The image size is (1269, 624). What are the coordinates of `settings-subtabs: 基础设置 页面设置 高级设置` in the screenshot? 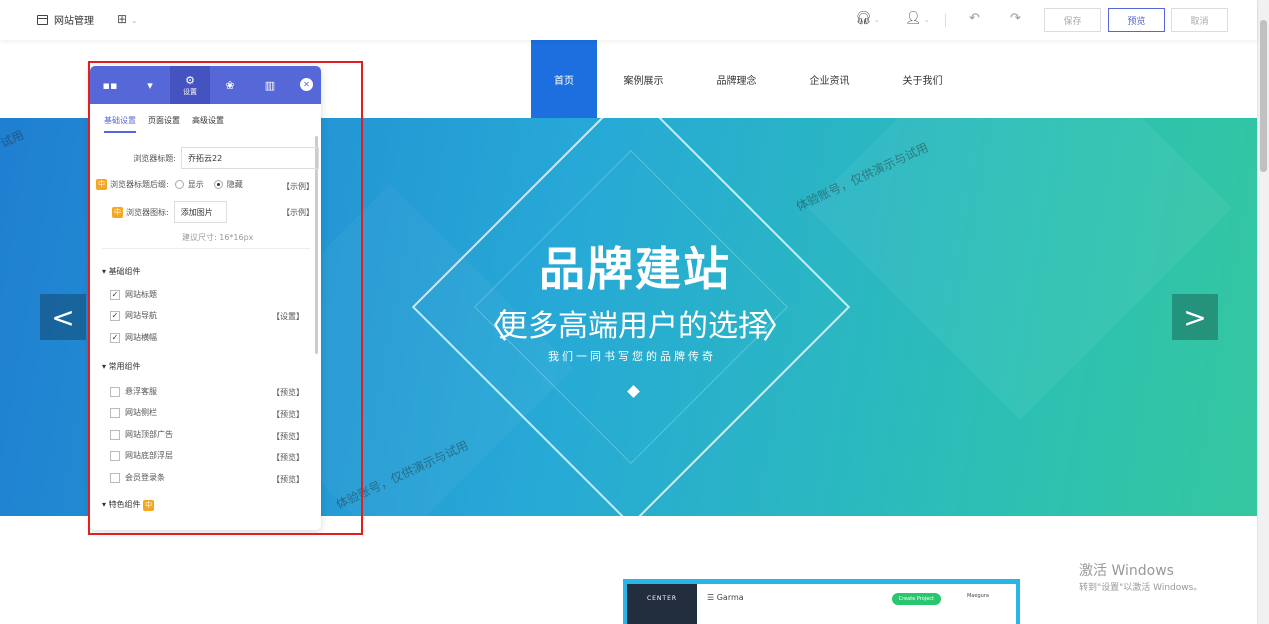 It's located at (164, 124).